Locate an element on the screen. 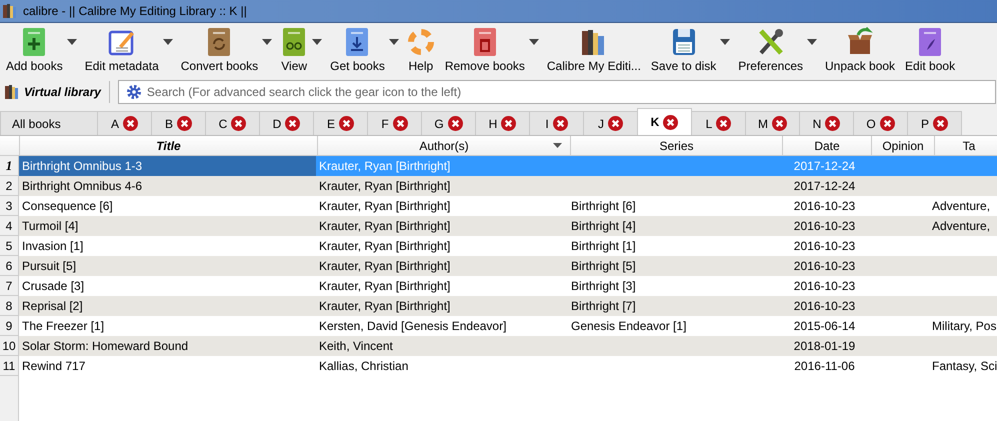 The image size is (997, 421). column-header: Author(s) is located at coordinates (444, 145).